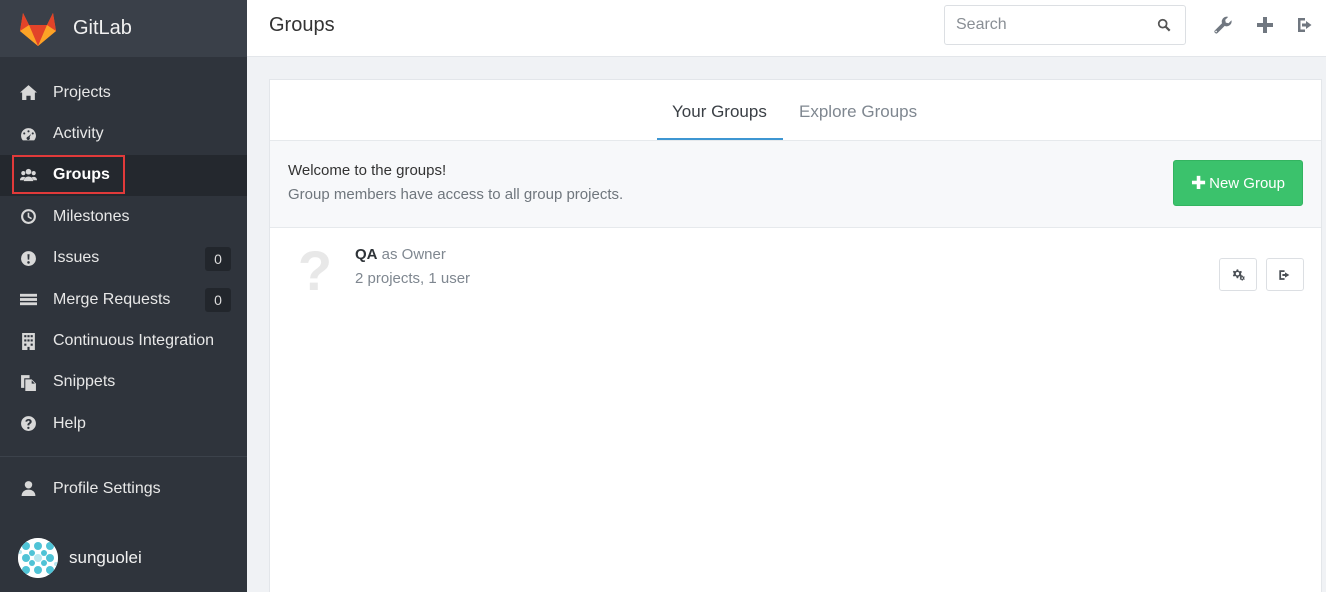 This screenshot has width=1326, height=592. What do you see at coordinates (367, 170) in the screenshot?
I see `welcome-title: Welcome to the groups!` at bounding box center [367, 170].